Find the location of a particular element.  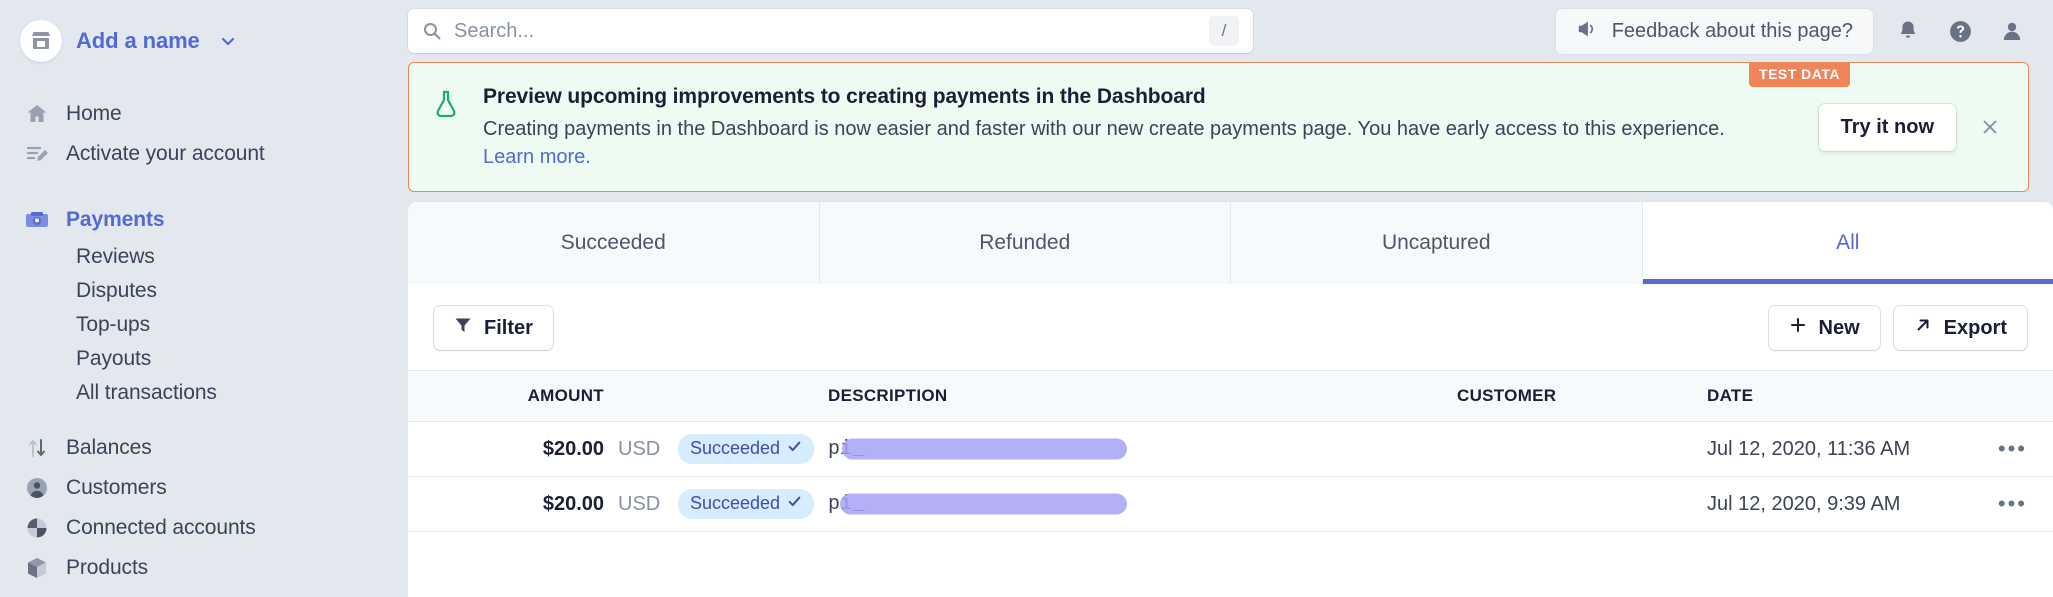

tab-all: All is located at coordinates (1847, 243).